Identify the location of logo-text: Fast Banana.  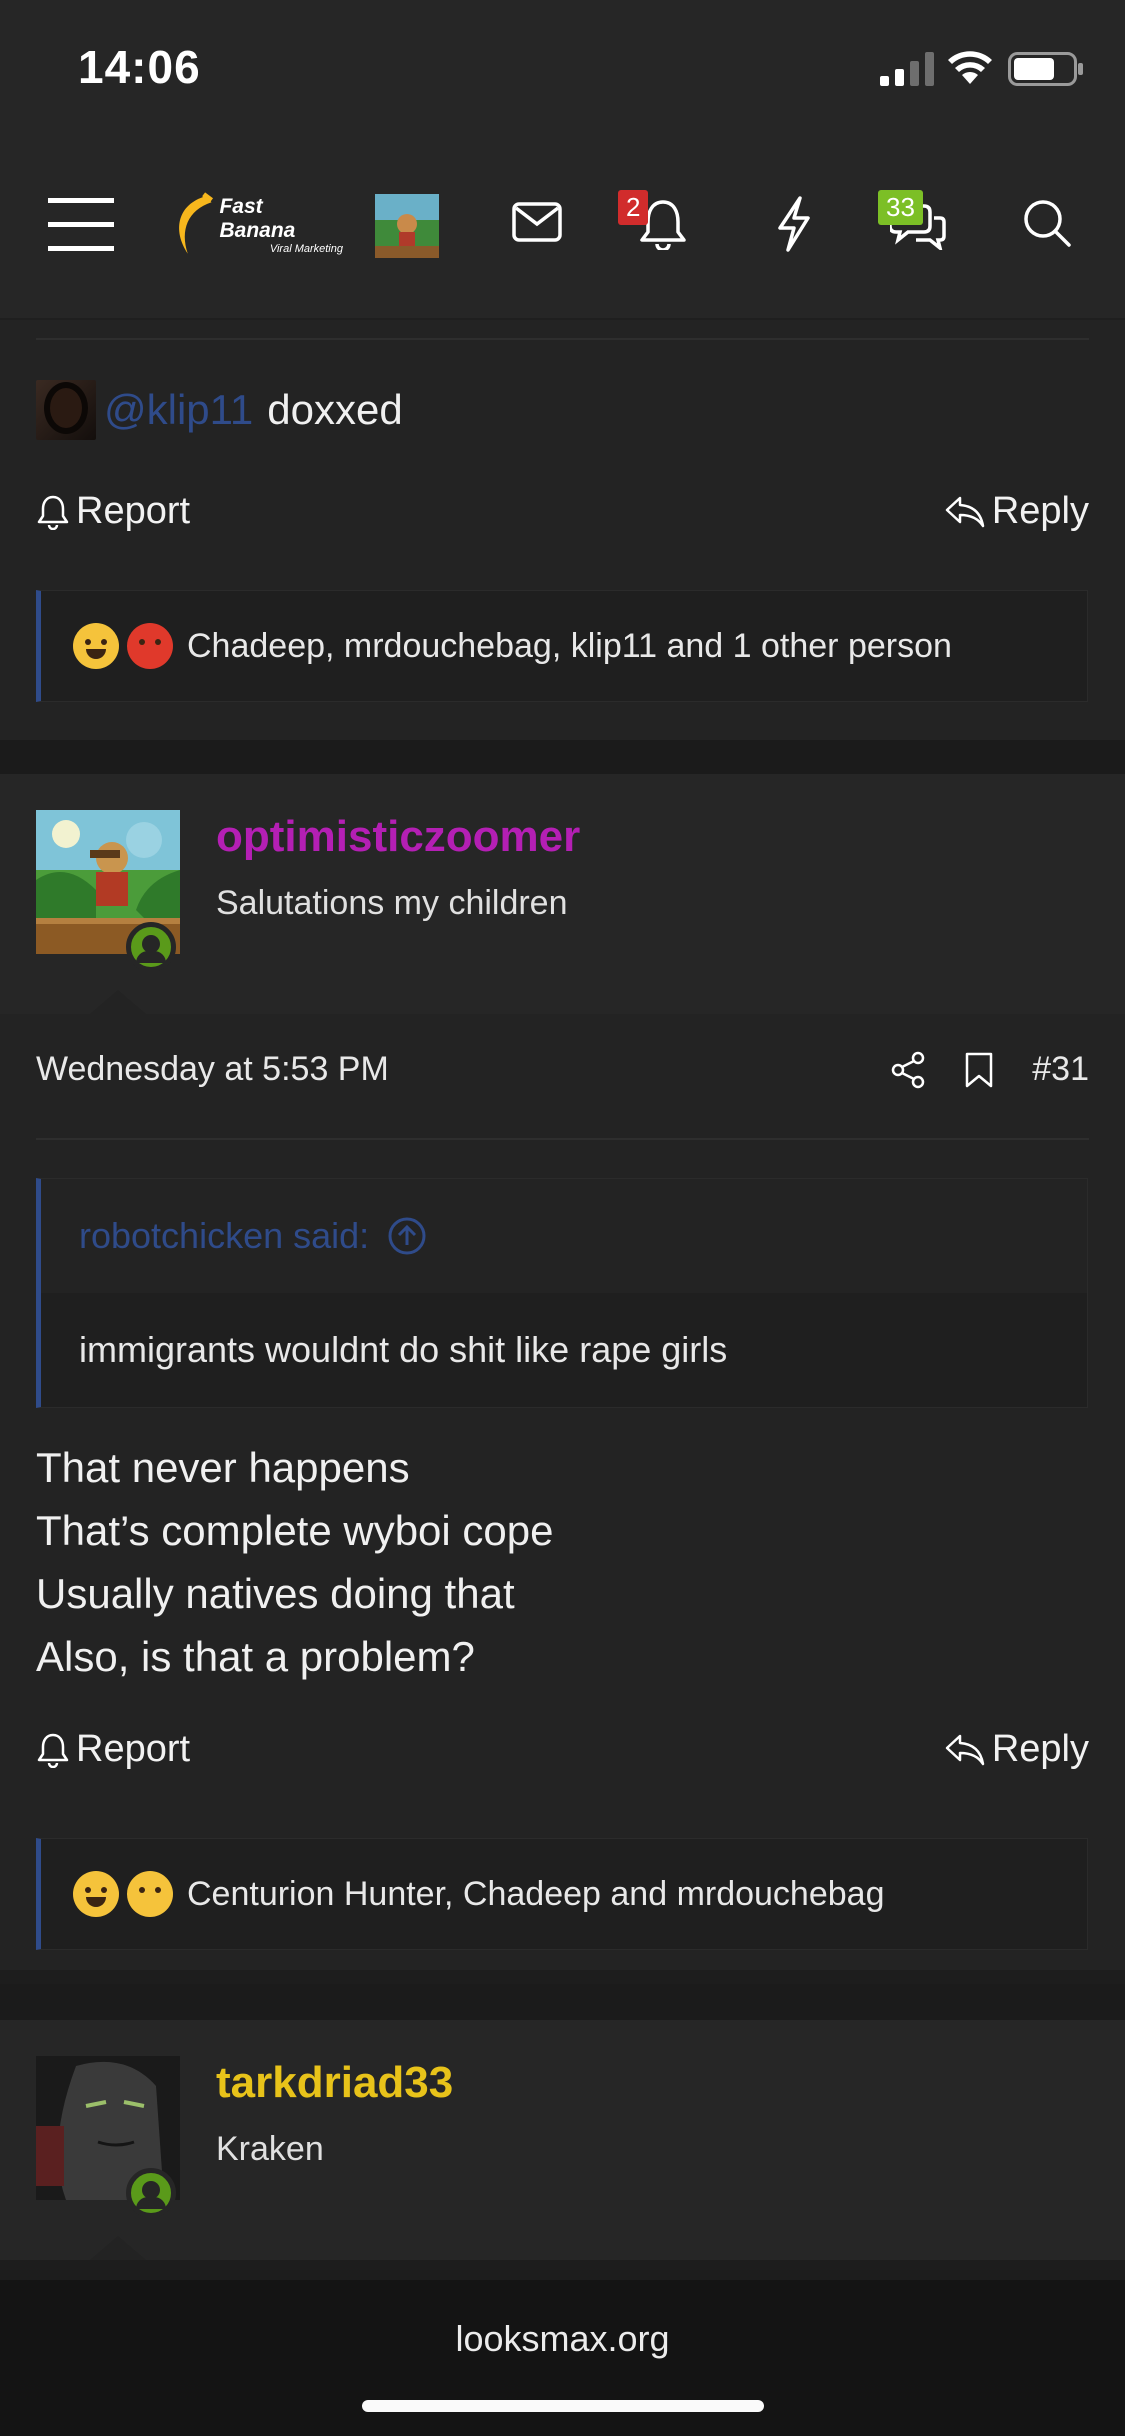
(257, 218).